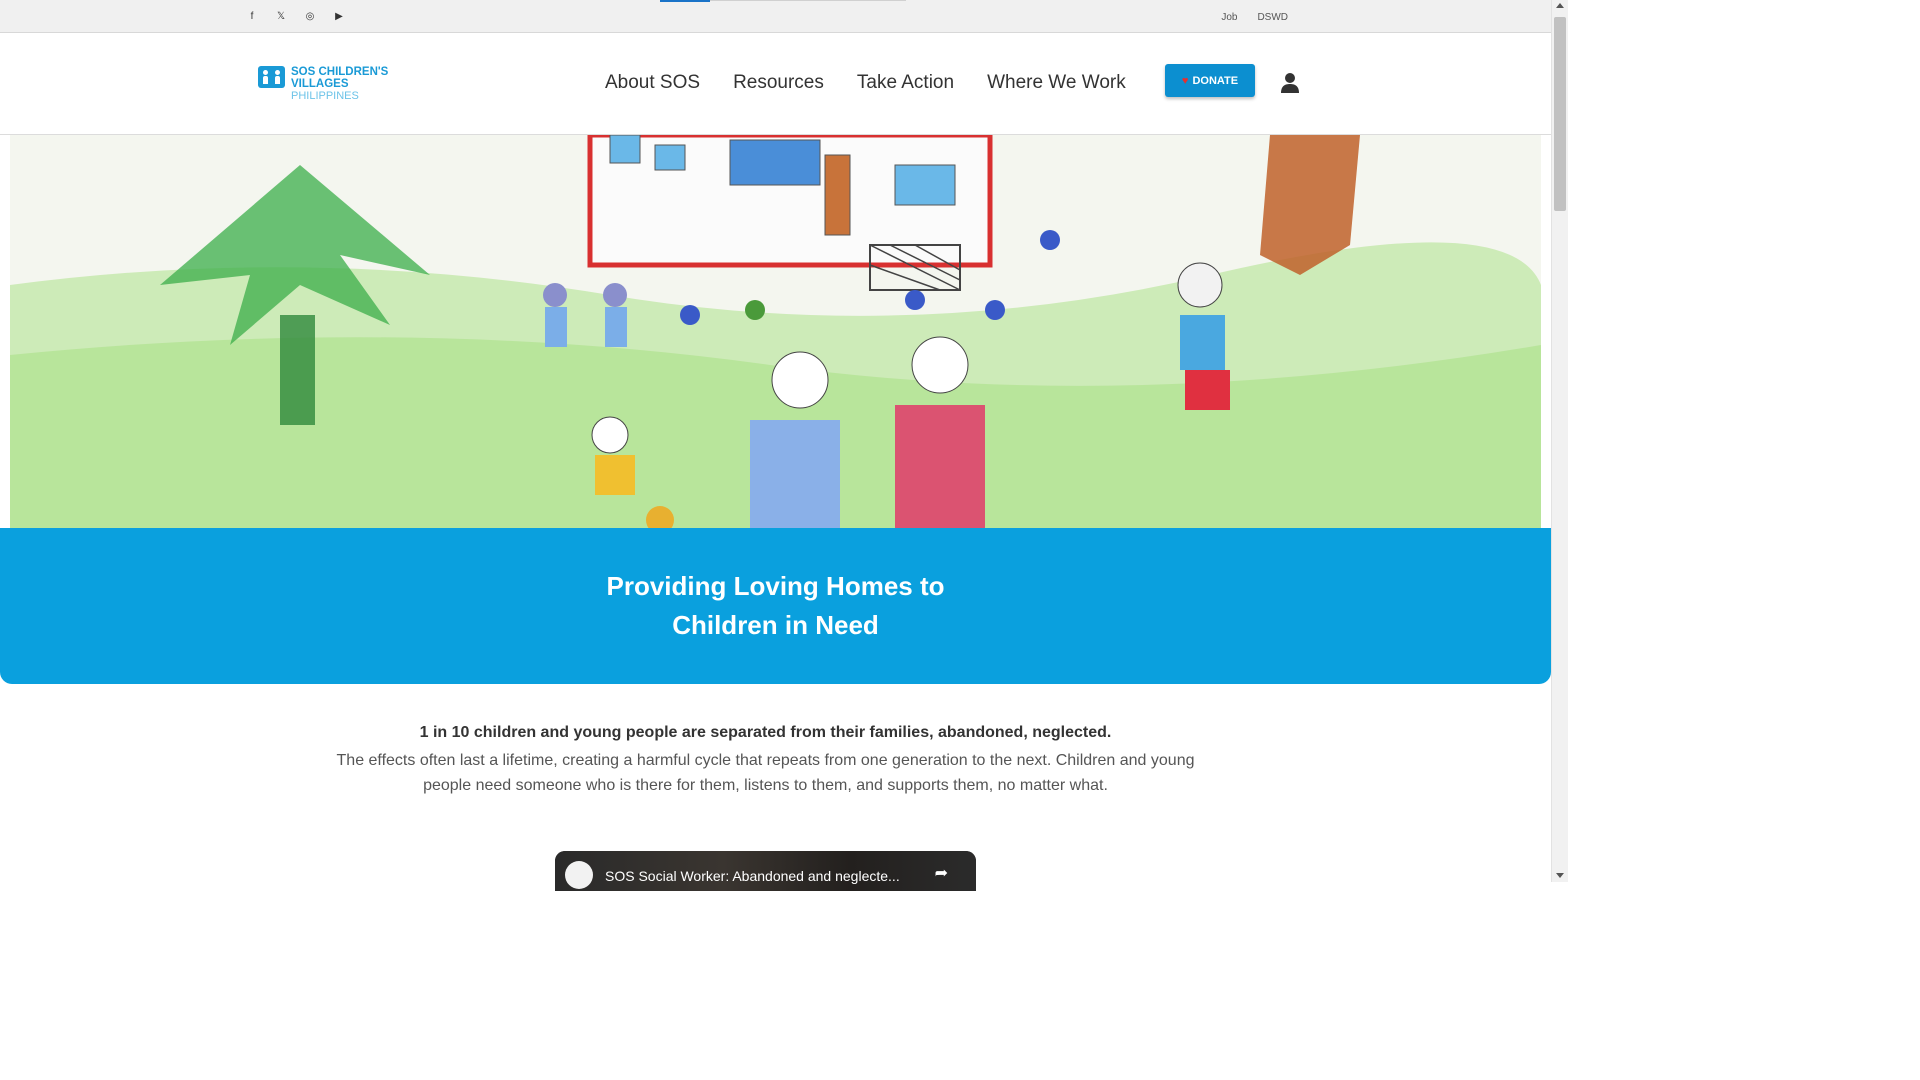 This screenshot has width=1920, height=1080. I want to click on scroll-down-icon, so click(1560, 875).